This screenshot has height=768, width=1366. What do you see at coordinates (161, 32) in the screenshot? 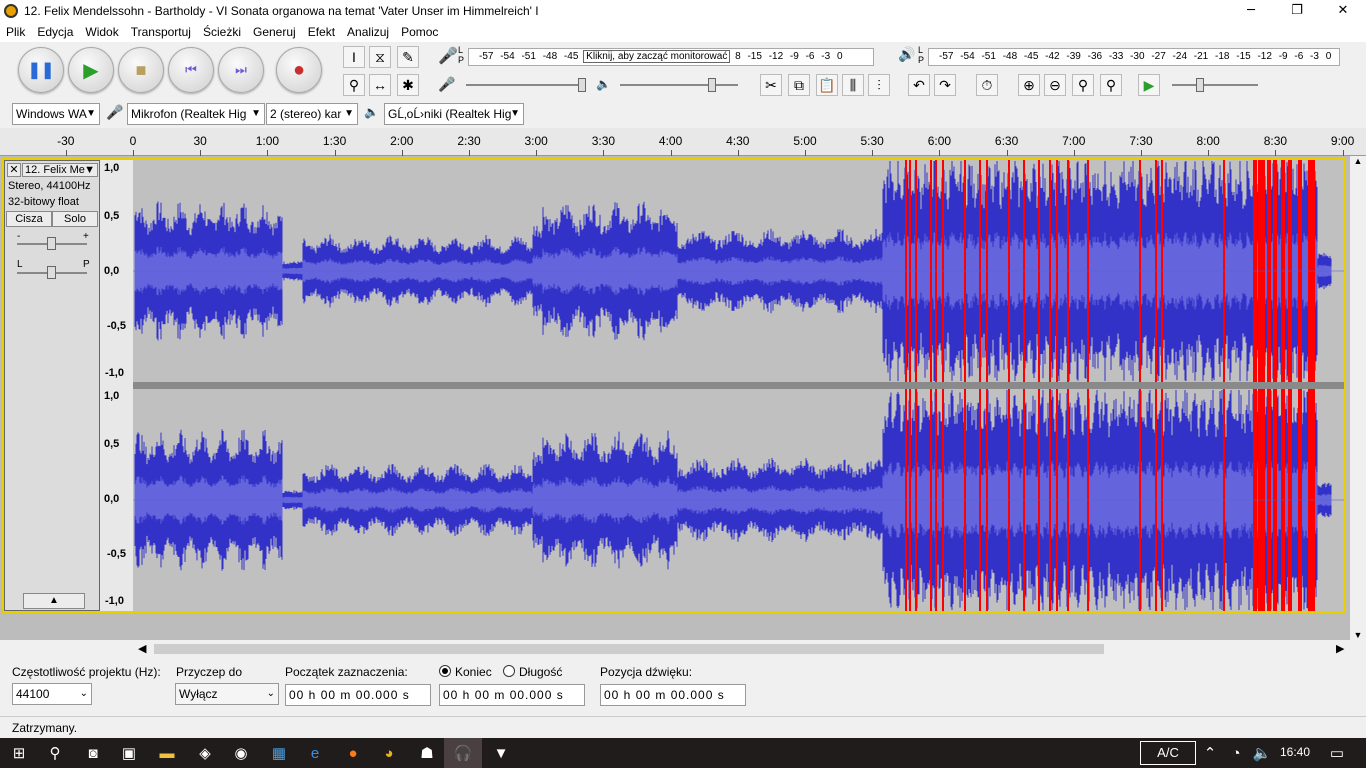
I see `menu-transport: Transportuj` at bounding box center [161, 32].